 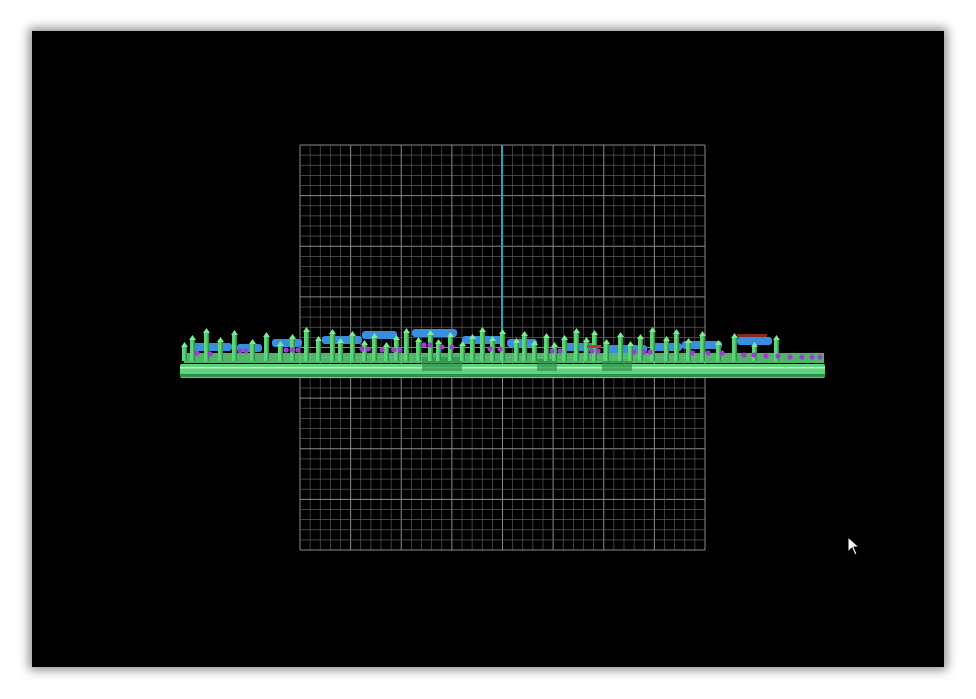 I want to click on board-model, so click(x=502, y=352).